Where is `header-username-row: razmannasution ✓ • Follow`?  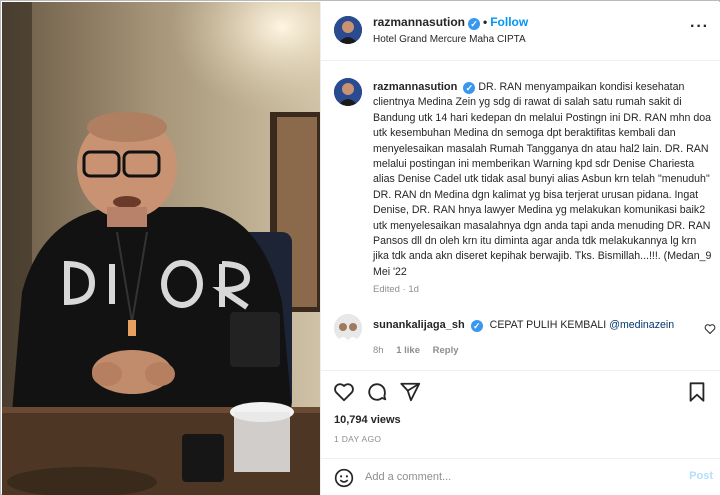 header-username-row: razmannasution ✓ • Follow is located at coordinates (450, 22).